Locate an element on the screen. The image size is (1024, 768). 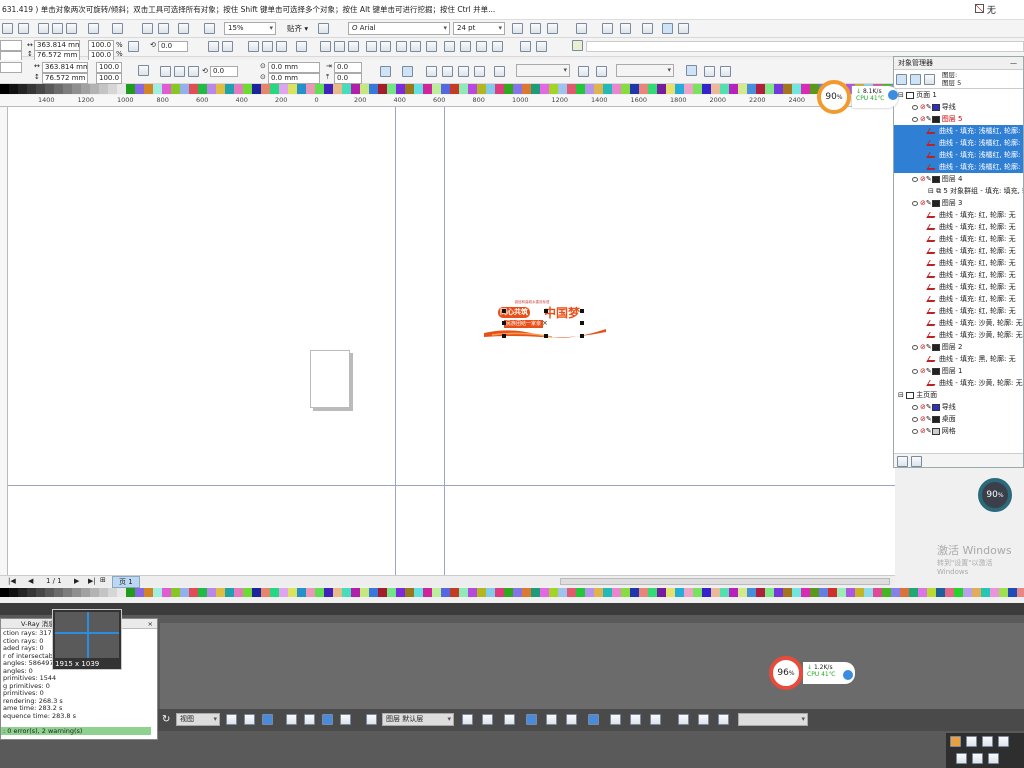
pos-x-field is located at coordinates (11, 45).